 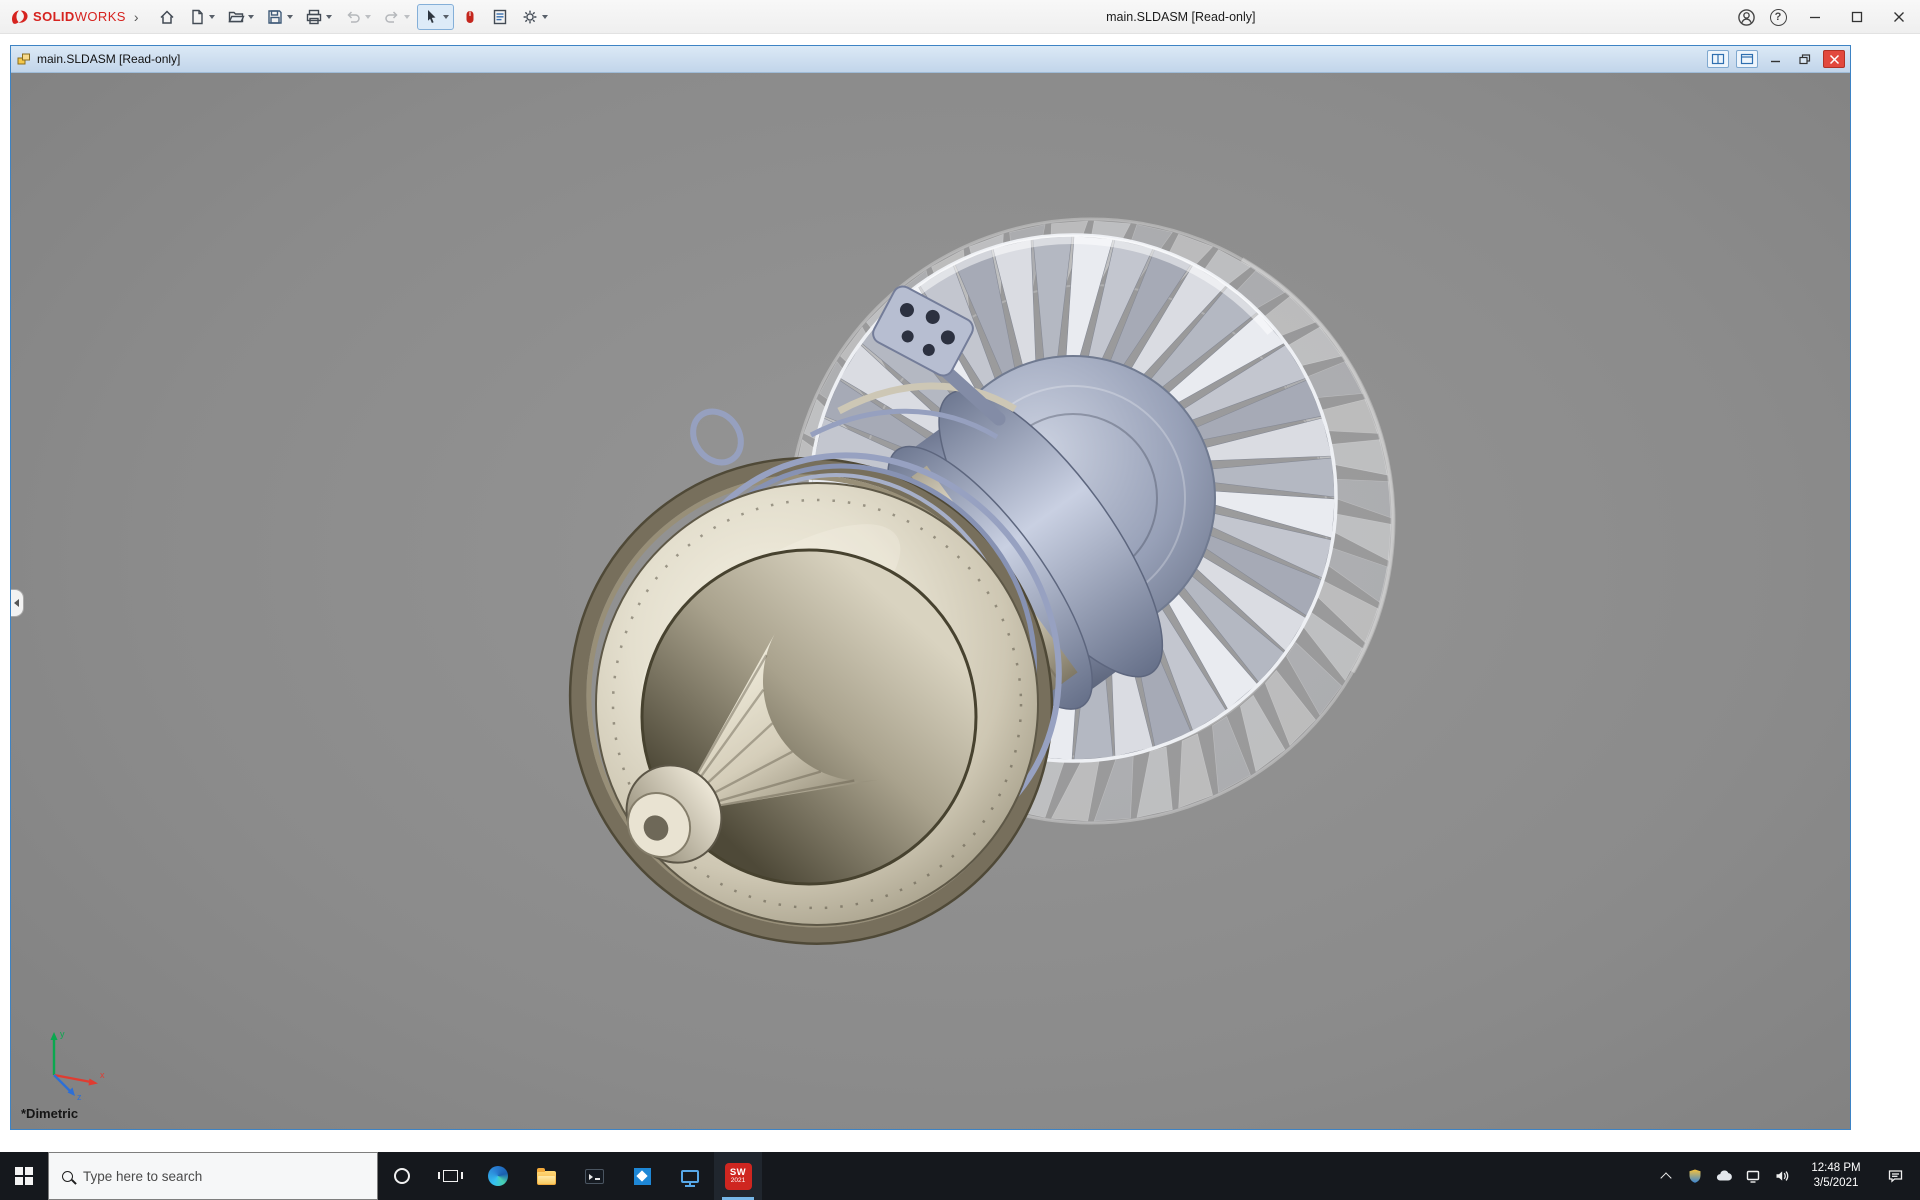 I want to click on gear-icon, so click(x=529, y=16).